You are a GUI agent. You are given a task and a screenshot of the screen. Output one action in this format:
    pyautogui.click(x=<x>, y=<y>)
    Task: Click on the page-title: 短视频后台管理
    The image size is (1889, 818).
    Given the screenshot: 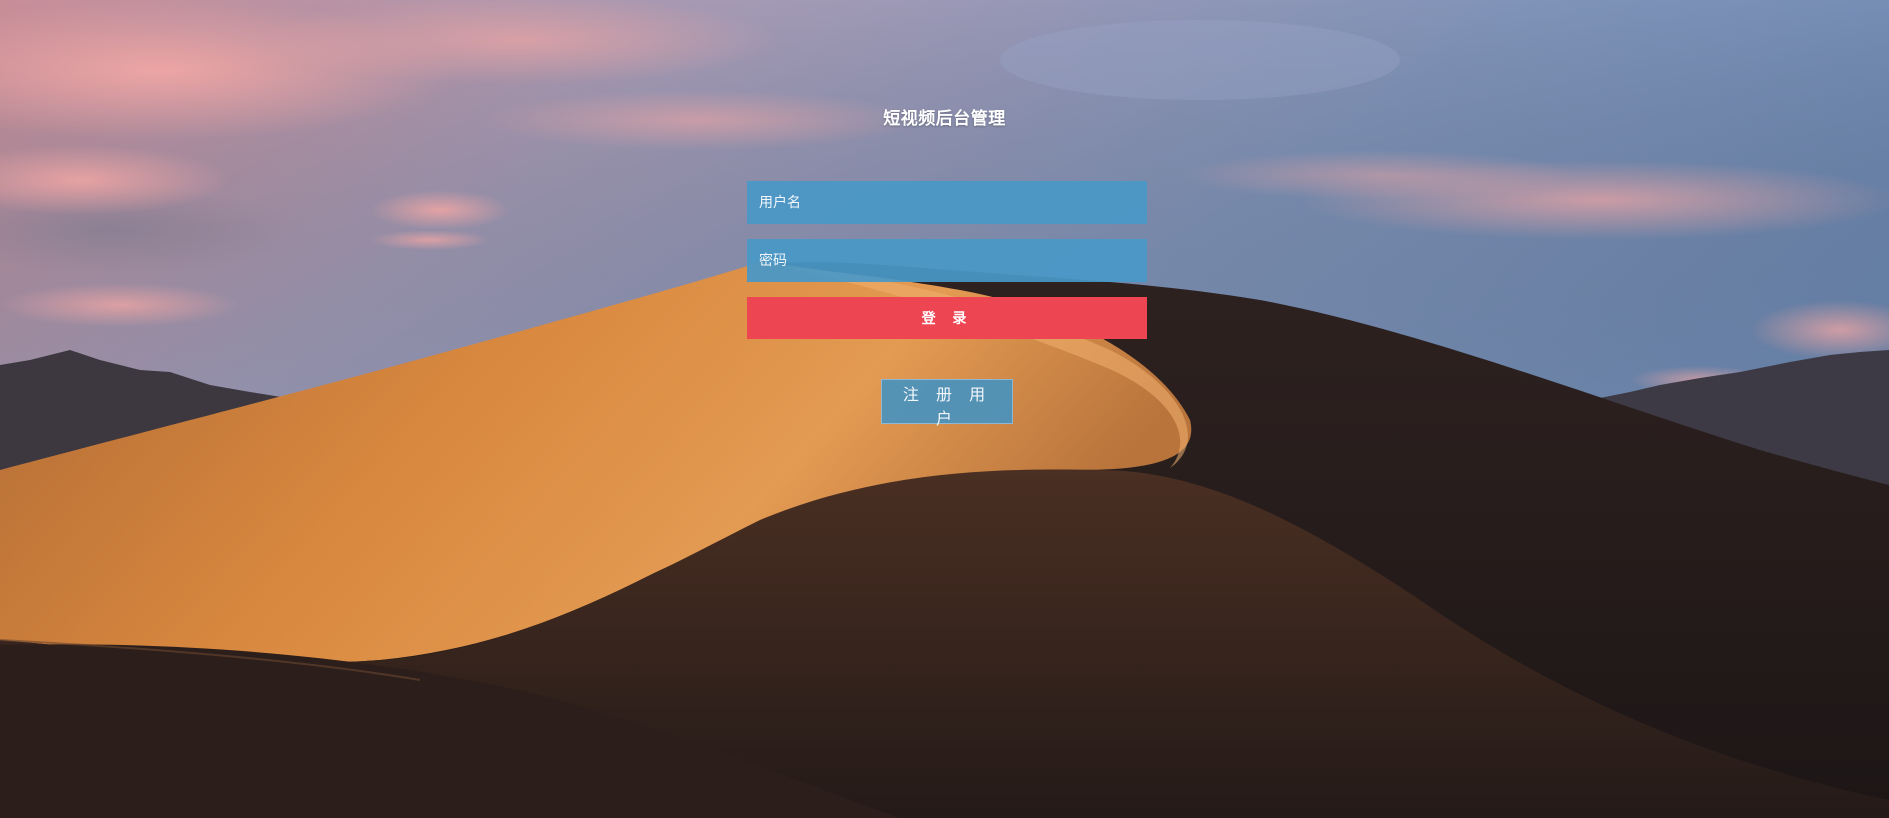 What is the action you would take?
    pyautogui.click(x=944, y=119)
    